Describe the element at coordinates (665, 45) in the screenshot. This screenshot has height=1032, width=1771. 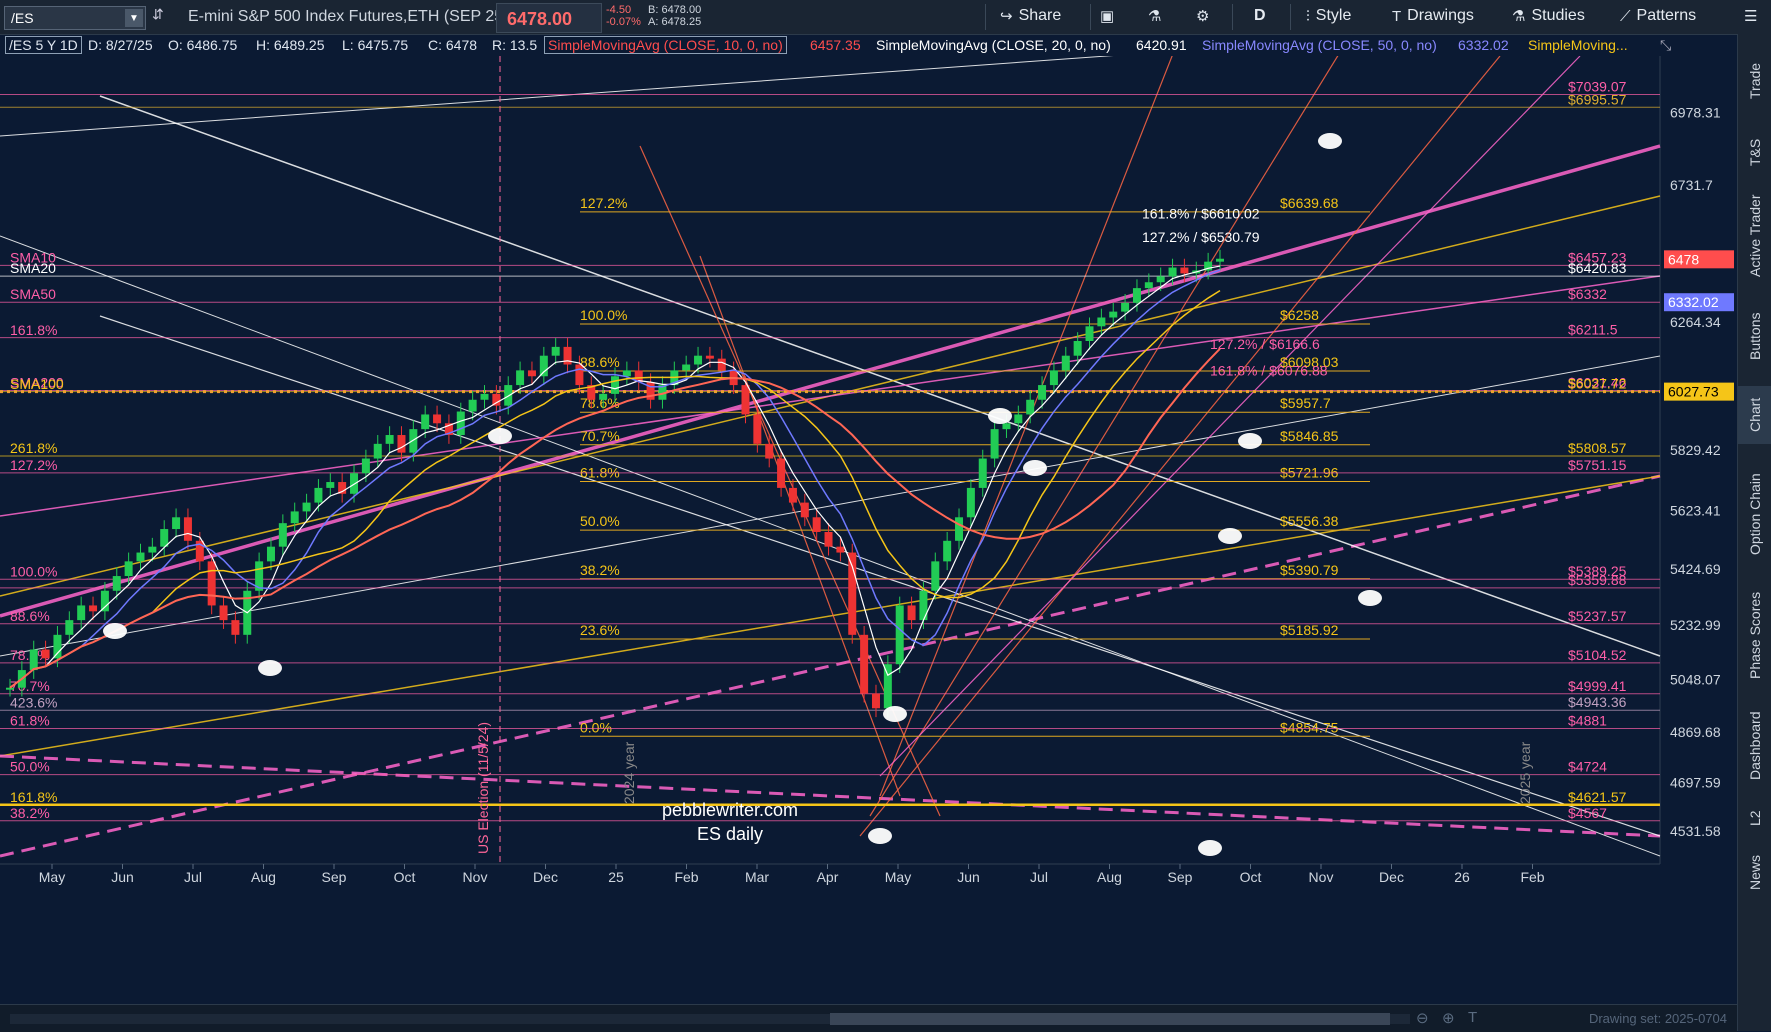
I see `sma10-label: SimpleMovingAvg (CLOSE, 10, 0, no)` at that location.